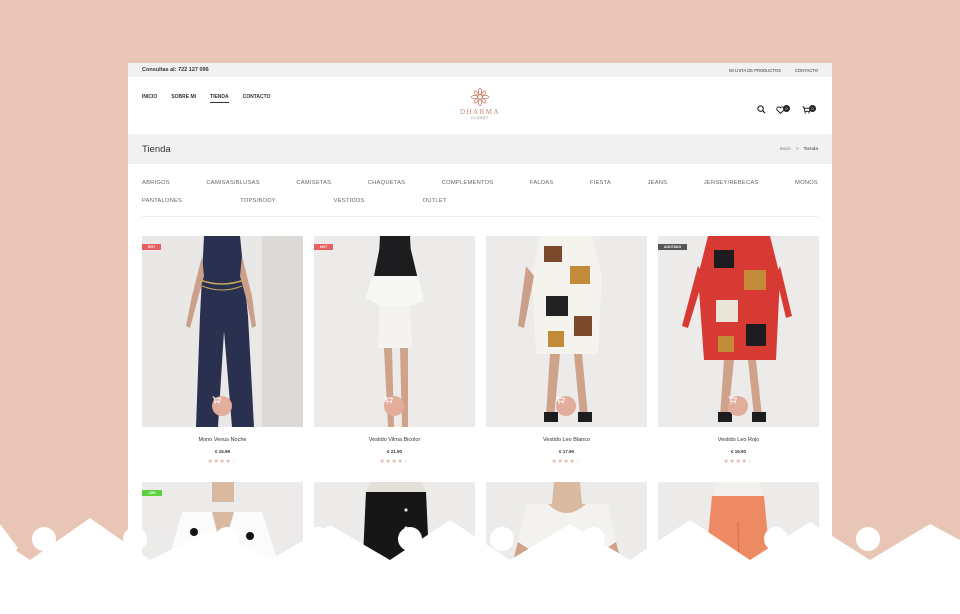 Image resolution: width=960 pixels, height=614 pixels. What do you see at coordinates (811, 149) in the screenshot?
I see `breadcrumb-current: Tienda` at bounding box center [811, 149].